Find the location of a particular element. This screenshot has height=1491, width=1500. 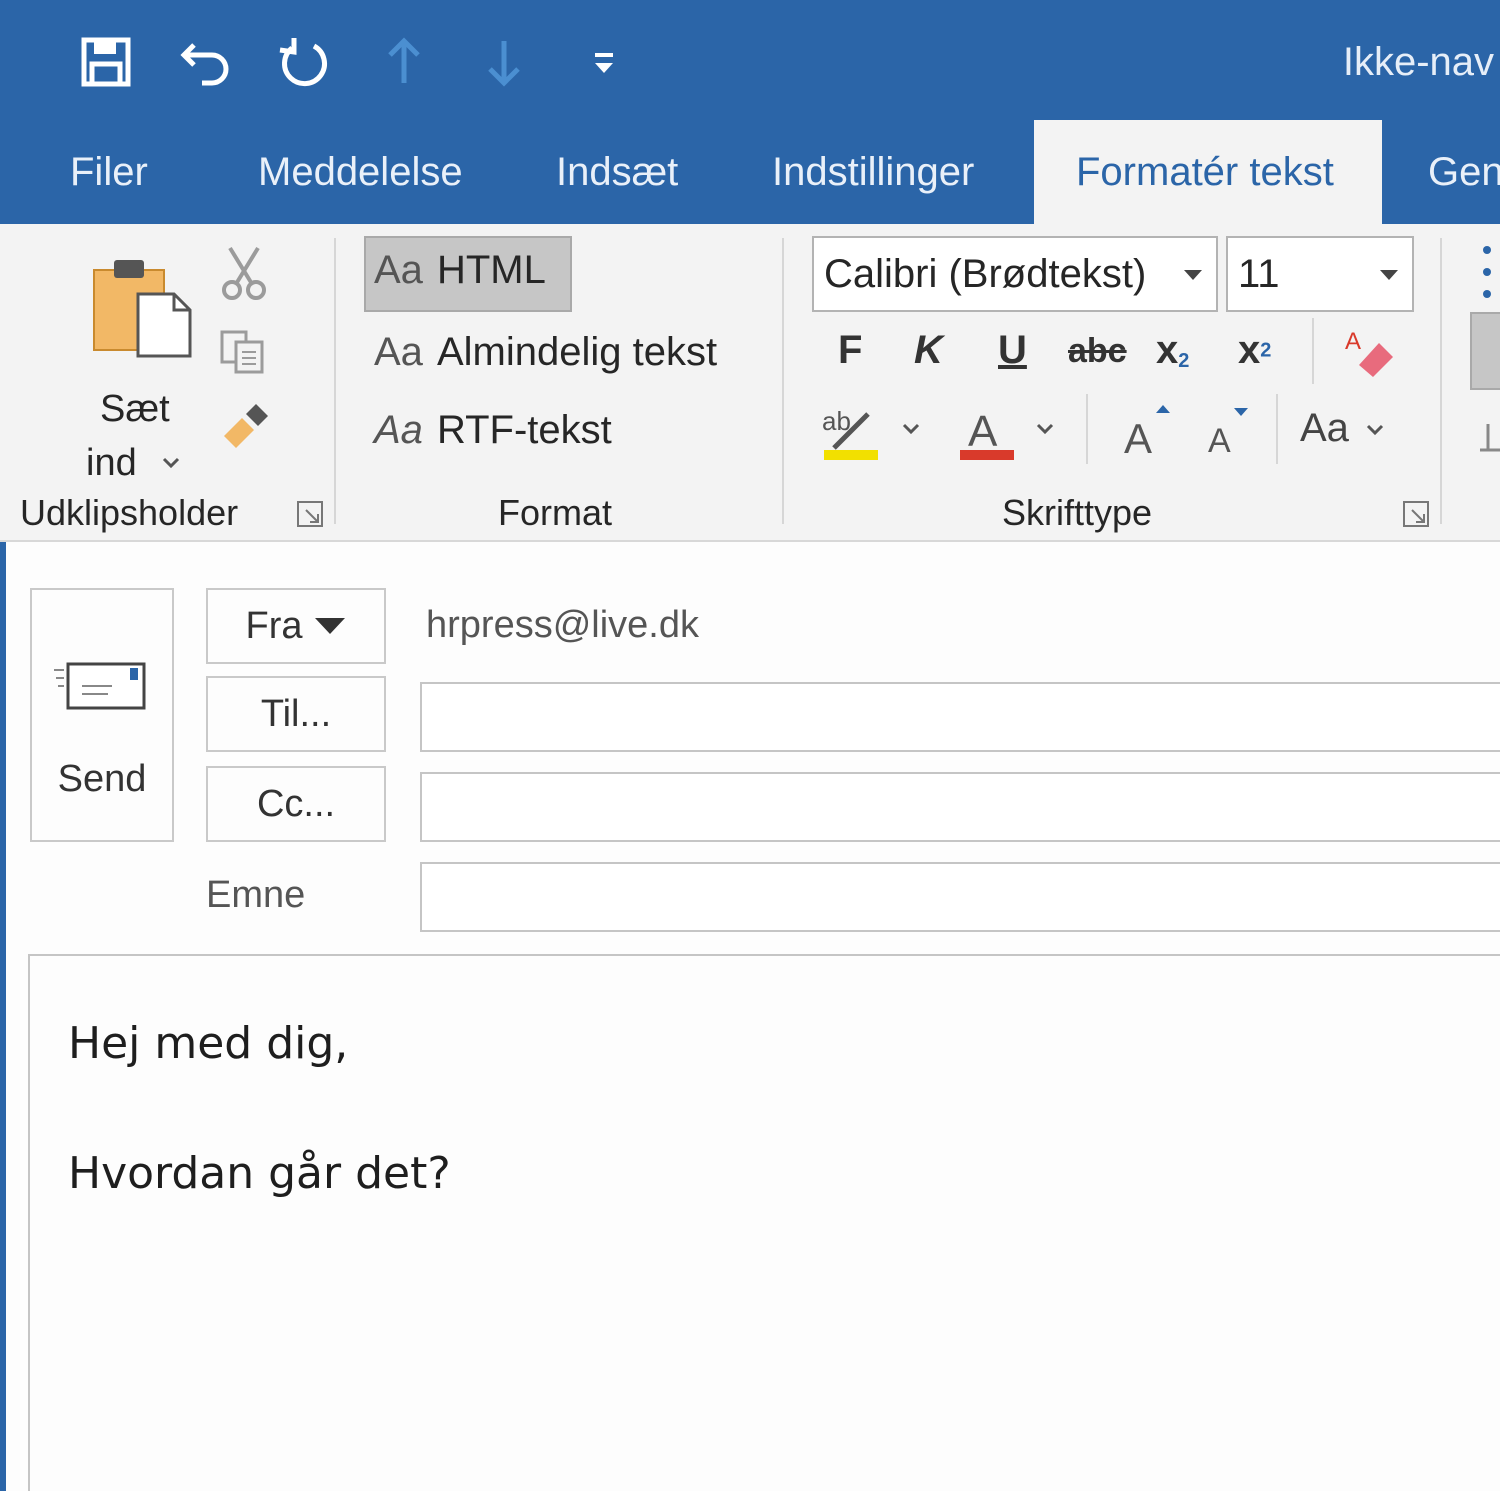

font-color-button: A is located at coordinates (986, 432).